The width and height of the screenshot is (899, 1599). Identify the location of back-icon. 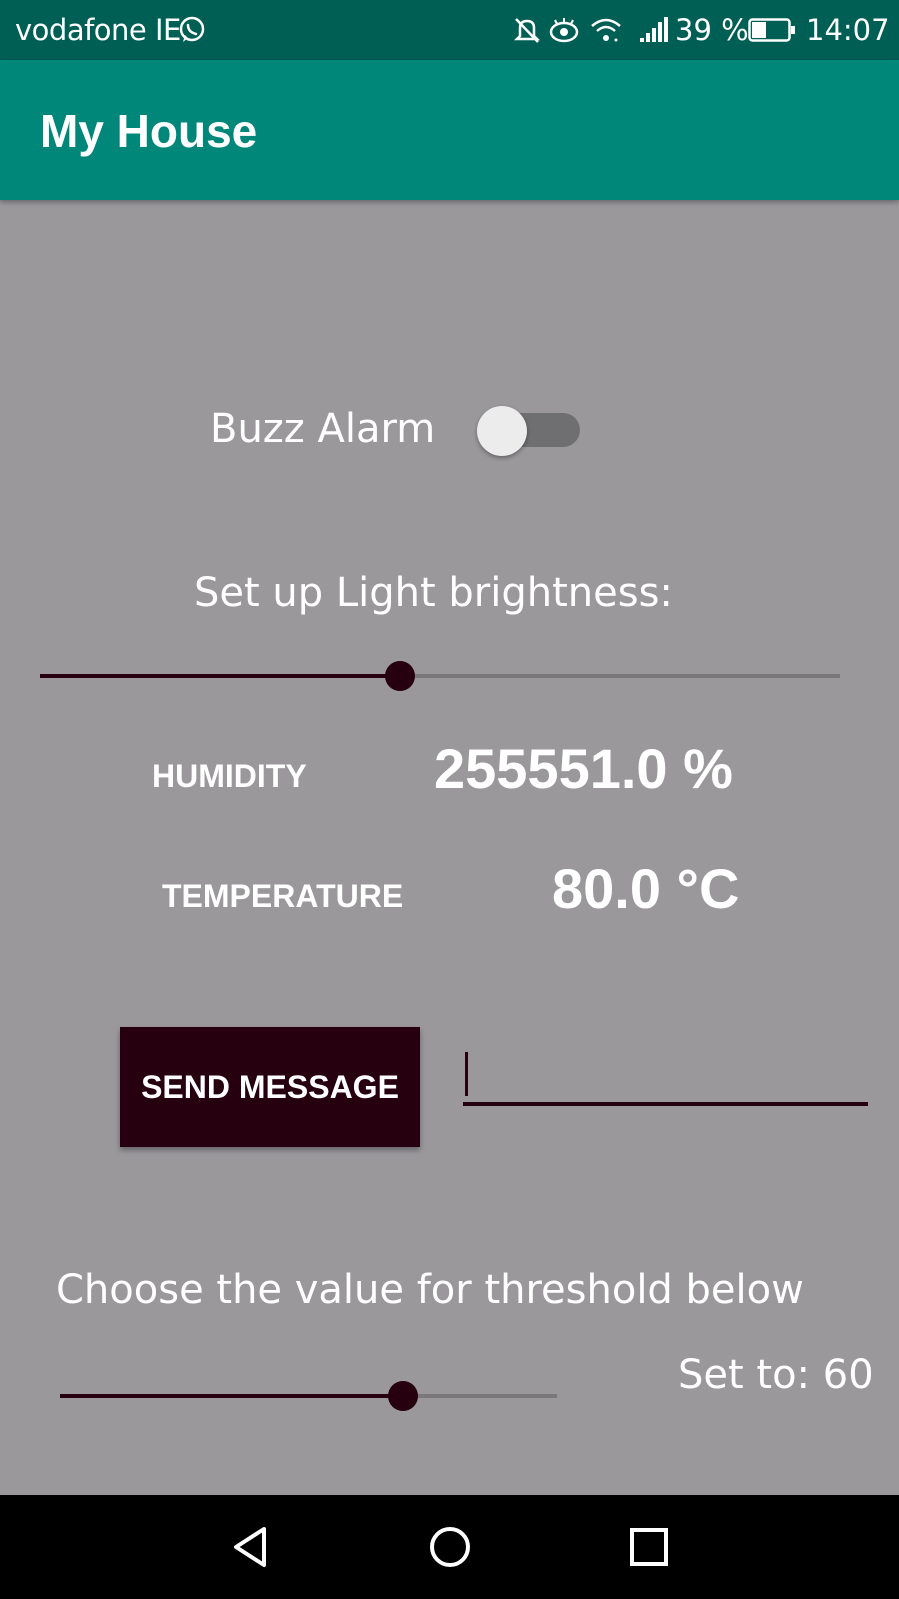
(250, 1547).